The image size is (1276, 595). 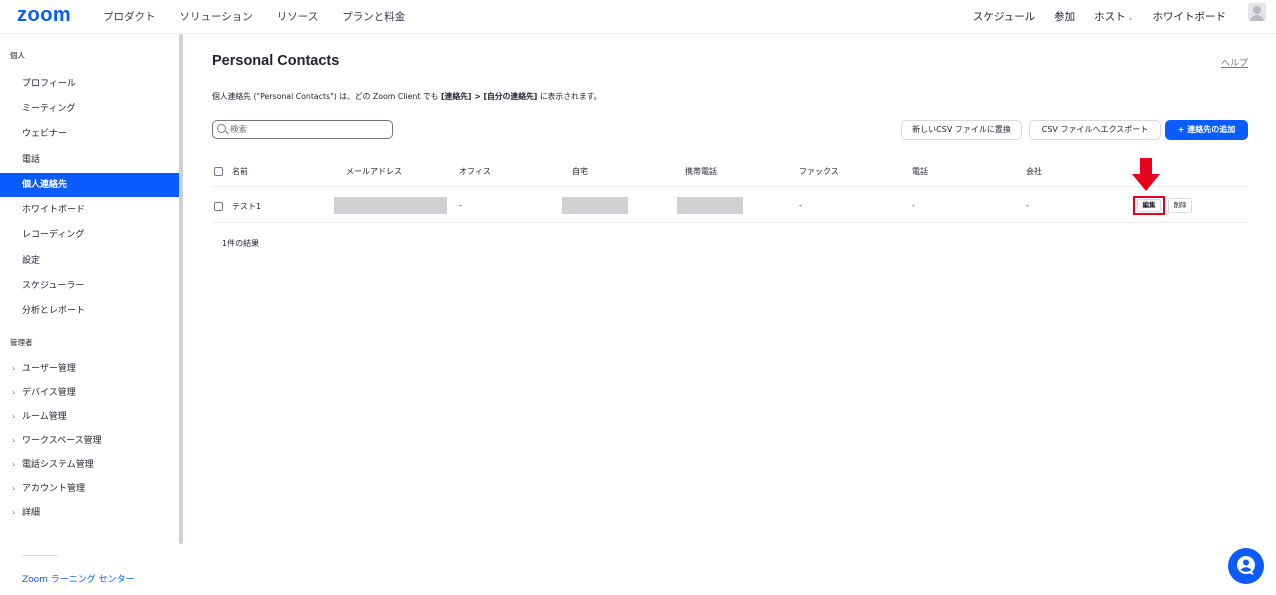 I want to click on chat-bot-icon, so click(x=1246, y=565).